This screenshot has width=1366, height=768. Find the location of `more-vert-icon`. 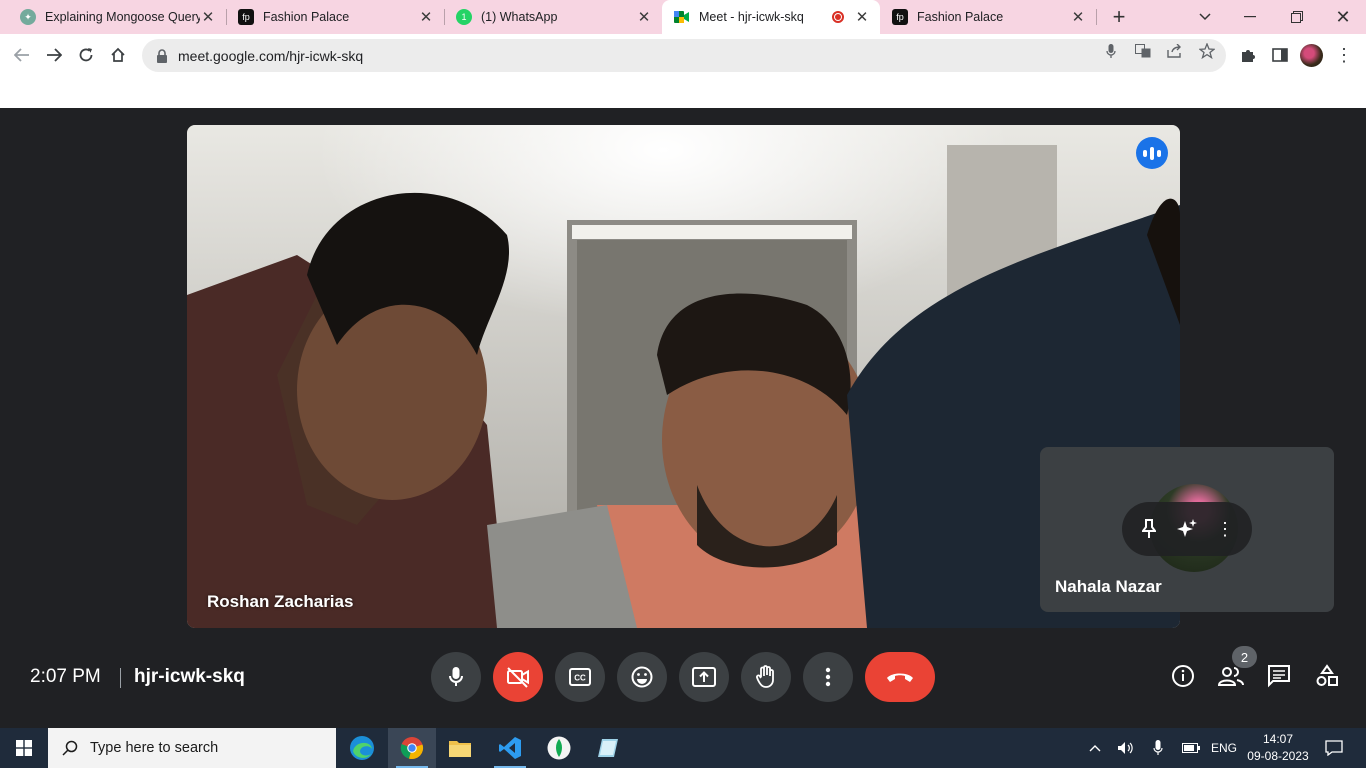

more-vert-icon is located at coordinates (828, 677).